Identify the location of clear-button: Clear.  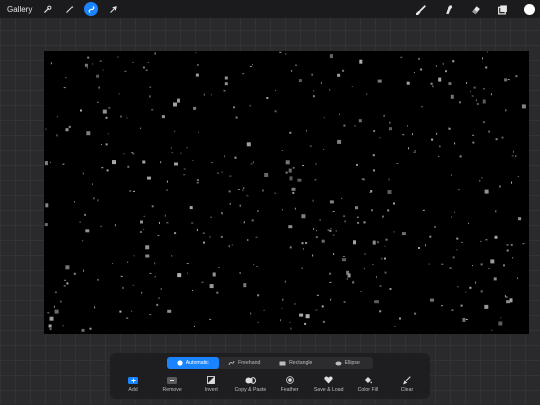
(407, 385).